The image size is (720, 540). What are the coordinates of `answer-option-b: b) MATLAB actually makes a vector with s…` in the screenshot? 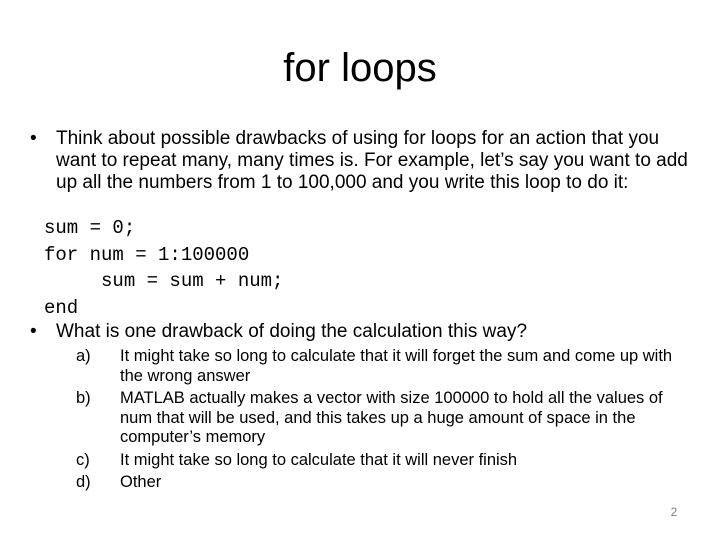 It's located at (386, 418).